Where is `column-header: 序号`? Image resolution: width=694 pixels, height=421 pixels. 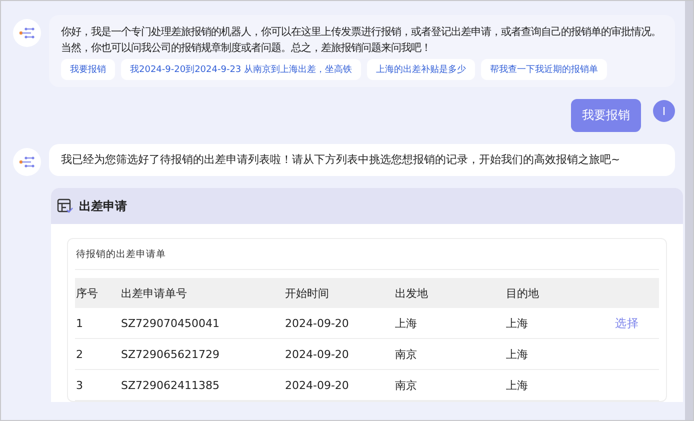
column-header: 序号 is located at coordinates (87, 293).